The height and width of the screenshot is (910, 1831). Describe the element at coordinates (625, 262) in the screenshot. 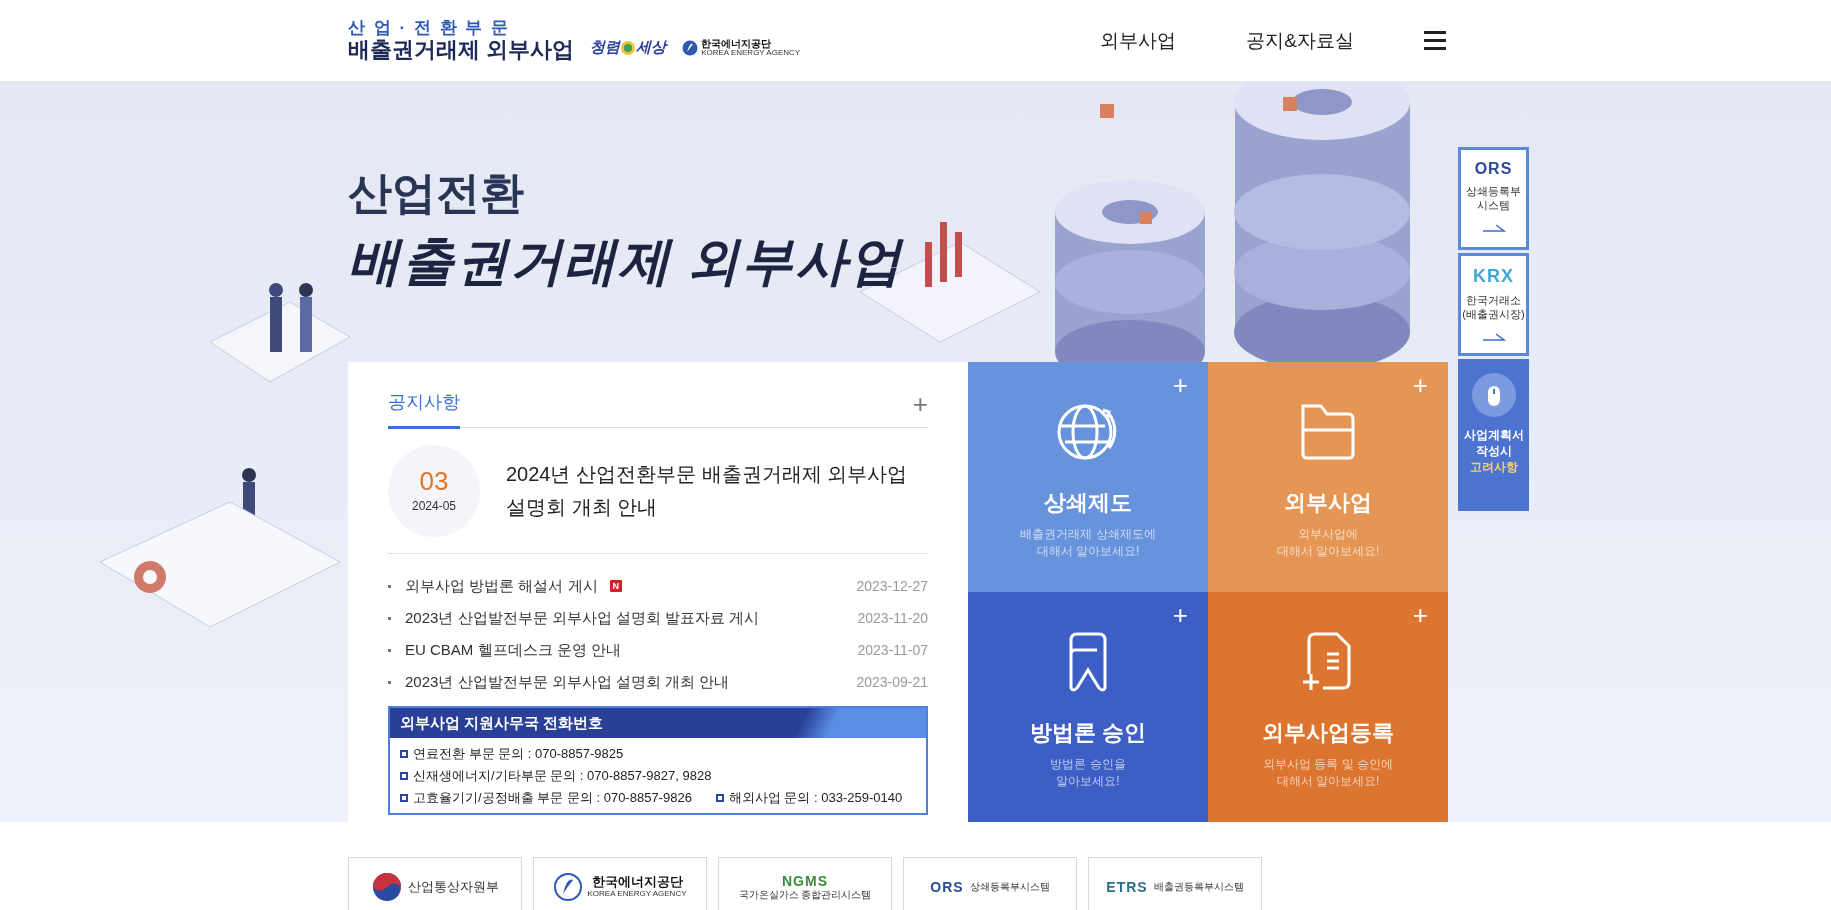

I see `hero-heading: 배출권거래제 외부사업` at that location.